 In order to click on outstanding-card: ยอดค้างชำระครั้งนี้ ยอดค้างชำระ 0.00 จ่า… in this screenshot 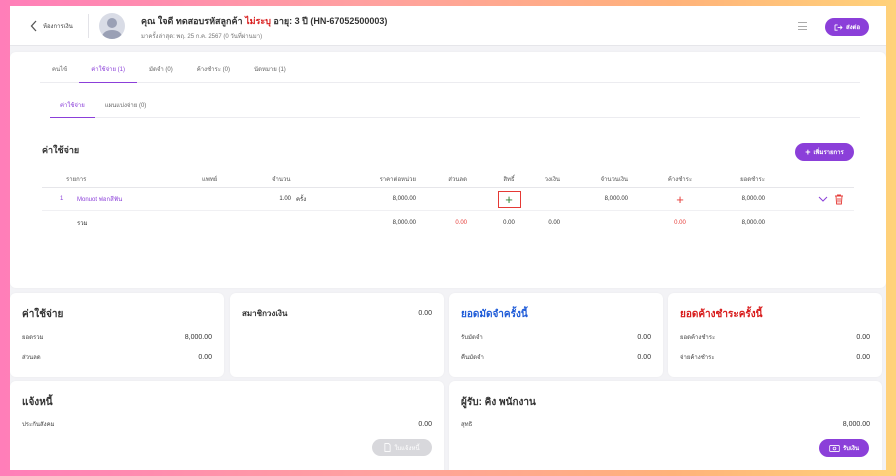, I will do `click(775, 335)`.